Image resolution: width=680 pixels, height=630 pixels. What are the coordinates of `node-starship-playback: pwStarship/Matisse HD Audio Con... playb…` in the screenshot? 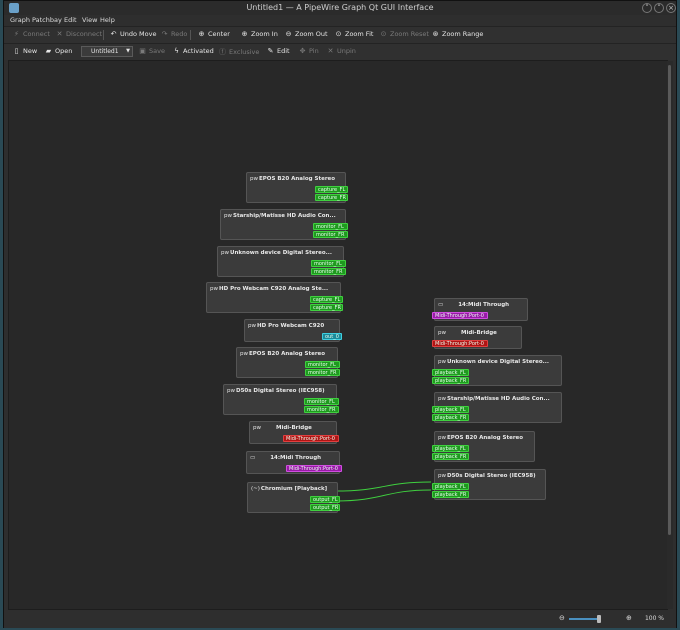 It's located at (497, 407).